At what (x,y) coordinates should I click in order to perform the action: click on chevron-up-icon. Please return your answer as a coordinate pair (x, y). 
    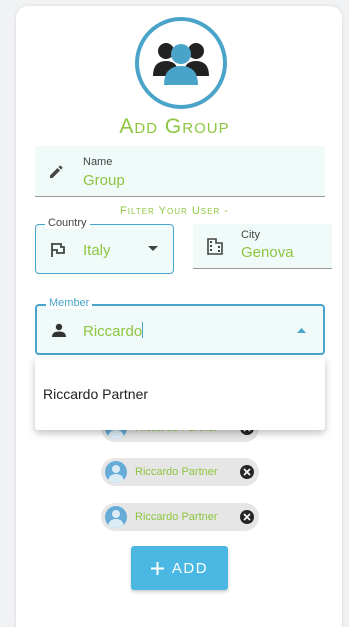
    Looking at the image, I should click on (301, 330).